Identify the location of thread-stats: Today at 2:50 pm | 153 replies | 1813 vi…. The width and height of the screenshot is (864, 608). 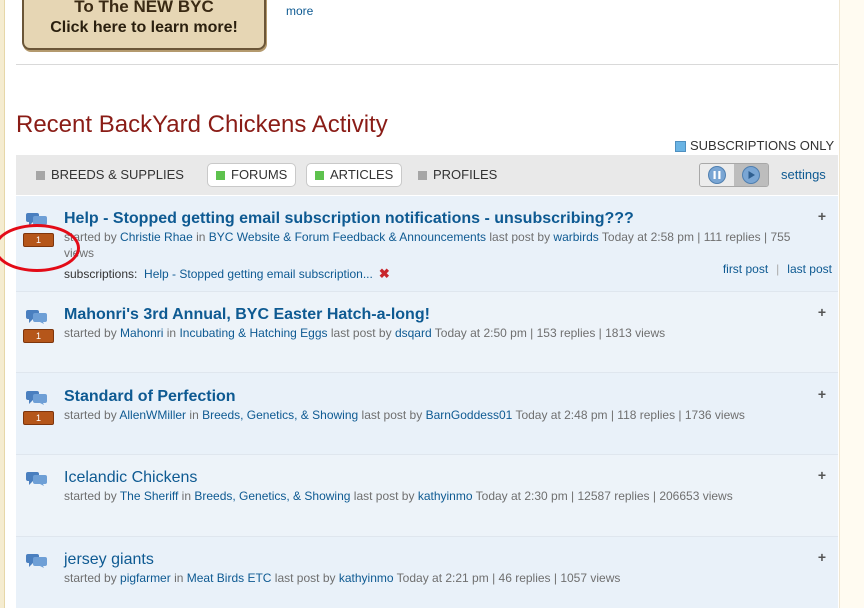
(550, 333).